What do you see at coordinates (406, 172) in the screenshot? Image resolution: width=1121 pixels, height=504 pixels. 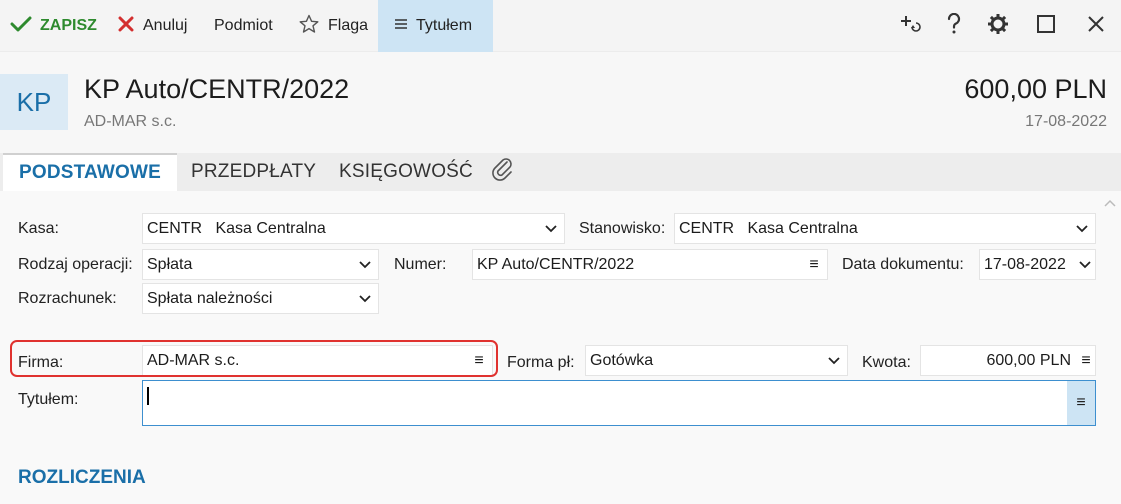 I see `tab-ksiegowosc: KSIĘGOWOŚĆ` at bounding box center [406, 172].